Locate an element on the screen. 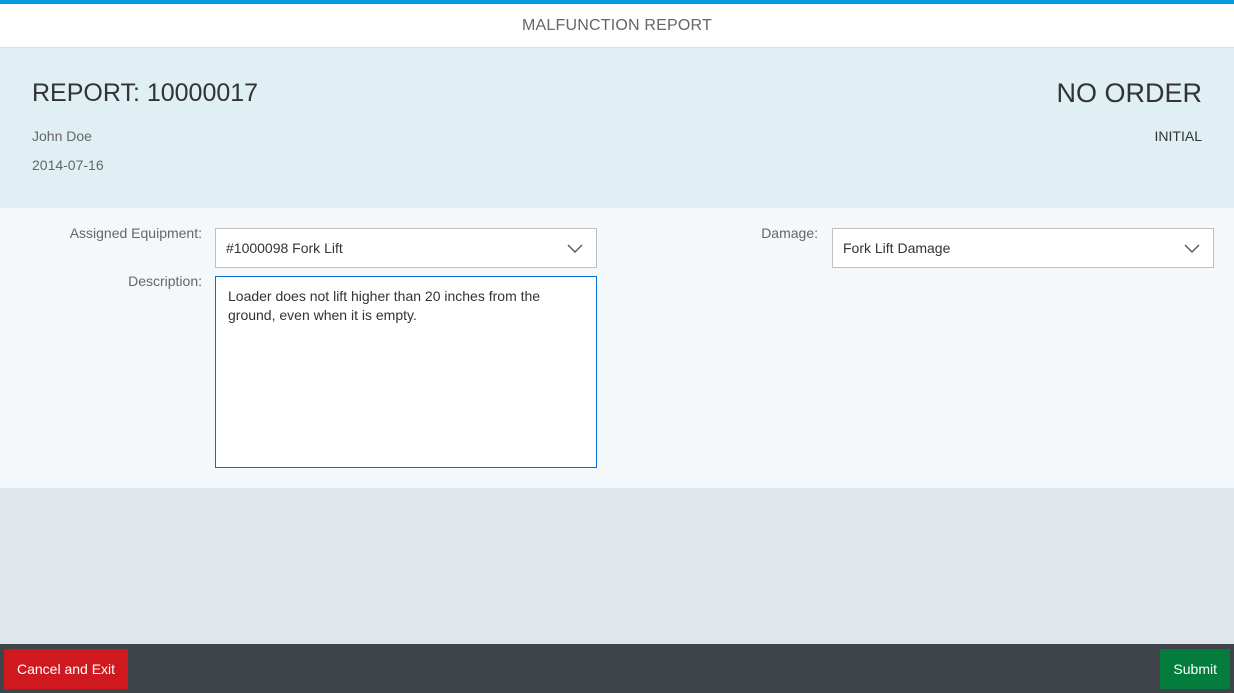 This screenshot has height=693, width=1234. report-state: INITIAL is located at coordinates (1178, 136).